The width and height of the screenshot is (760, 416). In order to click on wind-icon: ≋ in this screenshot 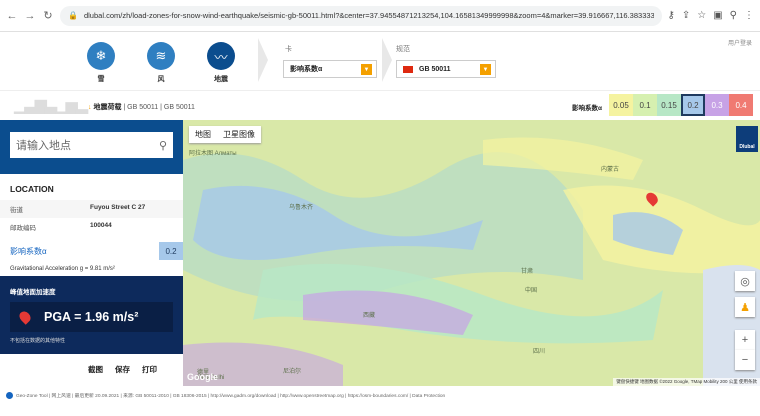, I will do `click(161, 56)`.